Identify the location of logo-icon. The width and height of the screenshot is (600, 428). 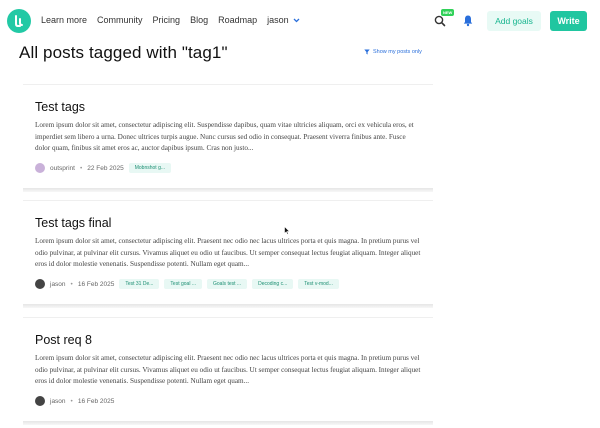
(19, 21).